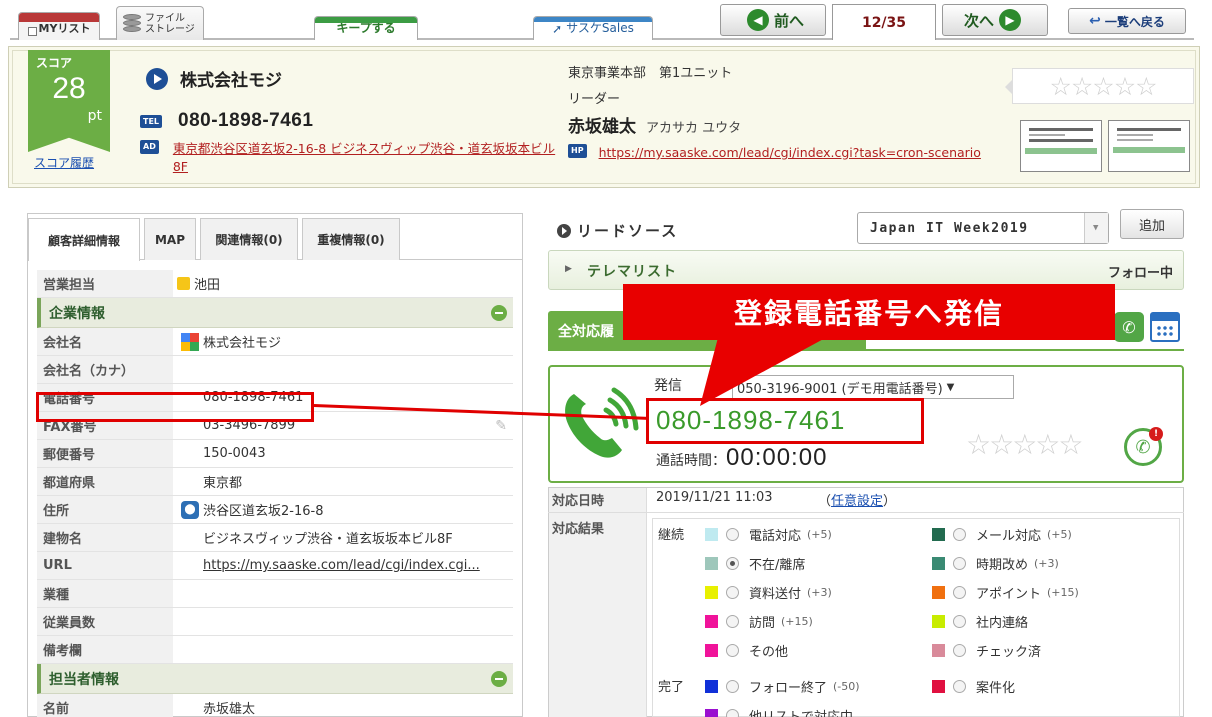 Image resolution: width=1212 pixels, height=717 pixels. Describe the element at coordinates (1140, 273) in the screenshot. I see `list-status: フォロー中` at that location.